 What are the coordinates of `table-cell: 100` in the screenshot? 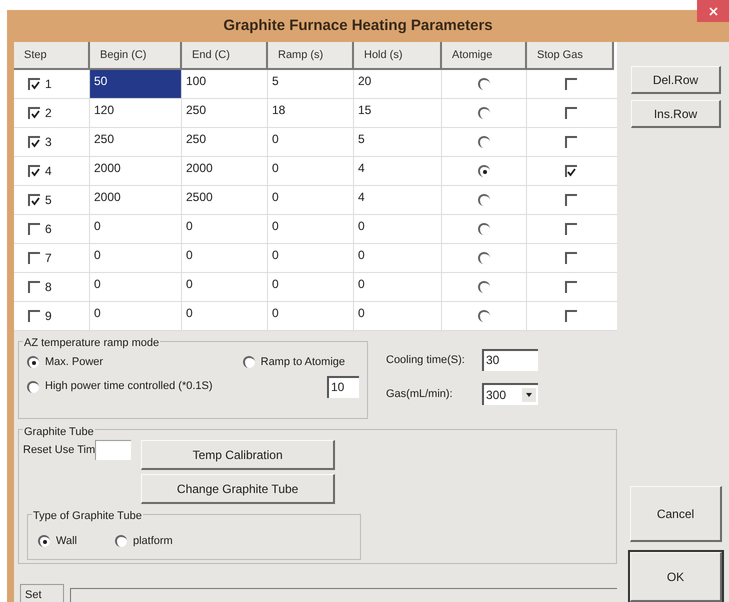 It's located at (225, 84).